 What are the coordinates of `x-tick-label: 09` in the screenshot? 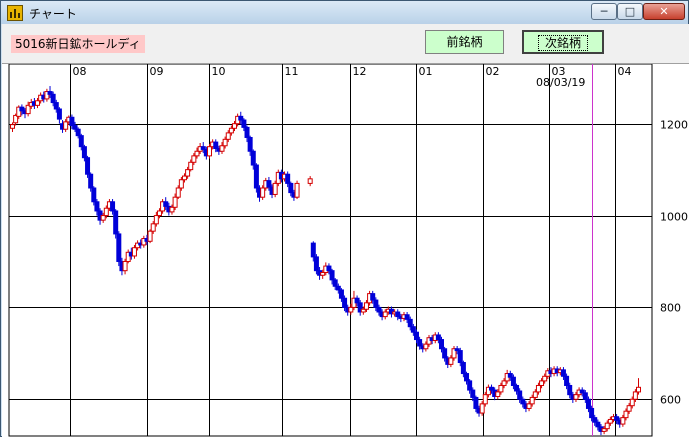 It's located at (157, 71).